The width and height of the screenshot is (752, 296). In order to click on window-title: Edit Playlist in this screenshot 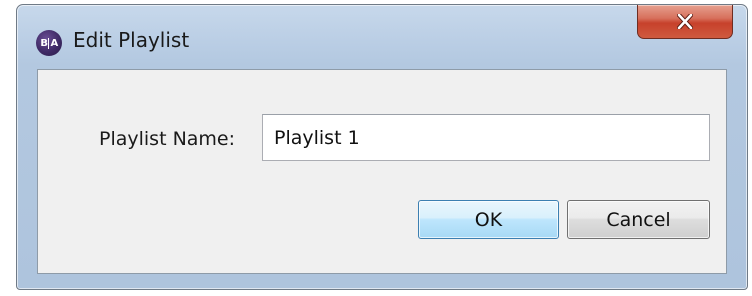, I will do `click(131, 40)`.